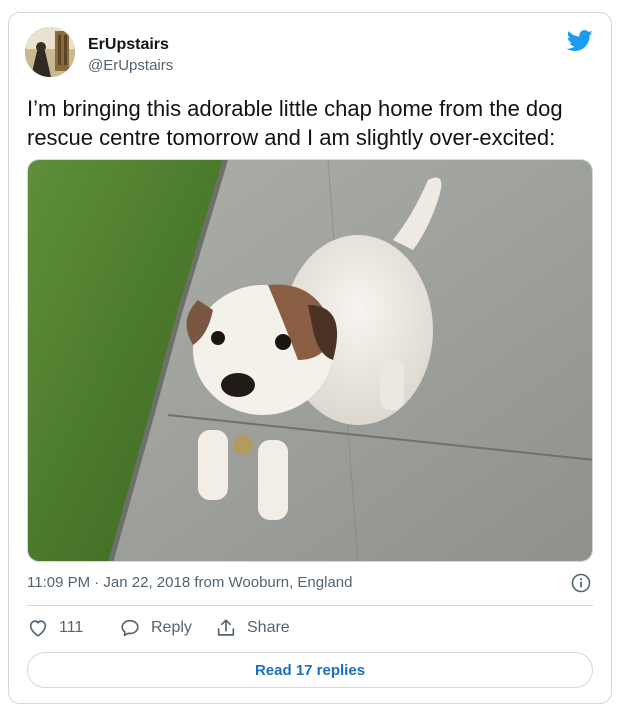 This screenshot has height=712, width=621. I want to click on heart-icon, so click(38, 628).